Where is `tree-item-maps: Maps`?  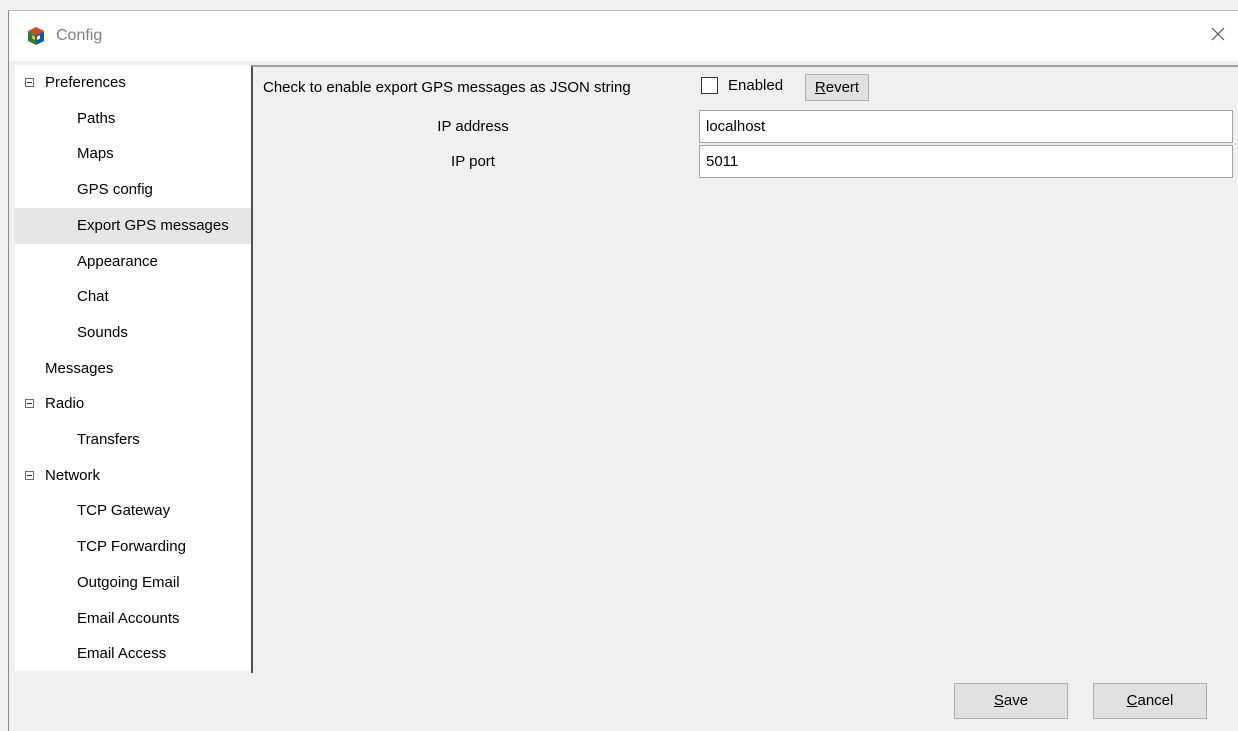
tree-item-maps: Maps is located at coordinates (133, 154).